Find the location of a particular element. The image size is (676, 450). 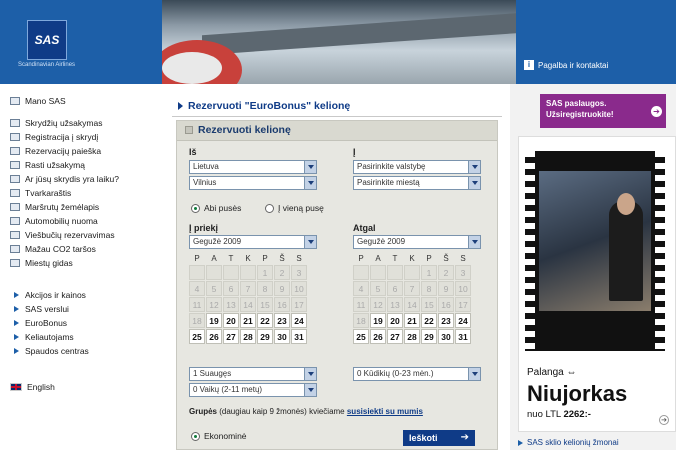

car-icon is located at coordinates (15, 221).